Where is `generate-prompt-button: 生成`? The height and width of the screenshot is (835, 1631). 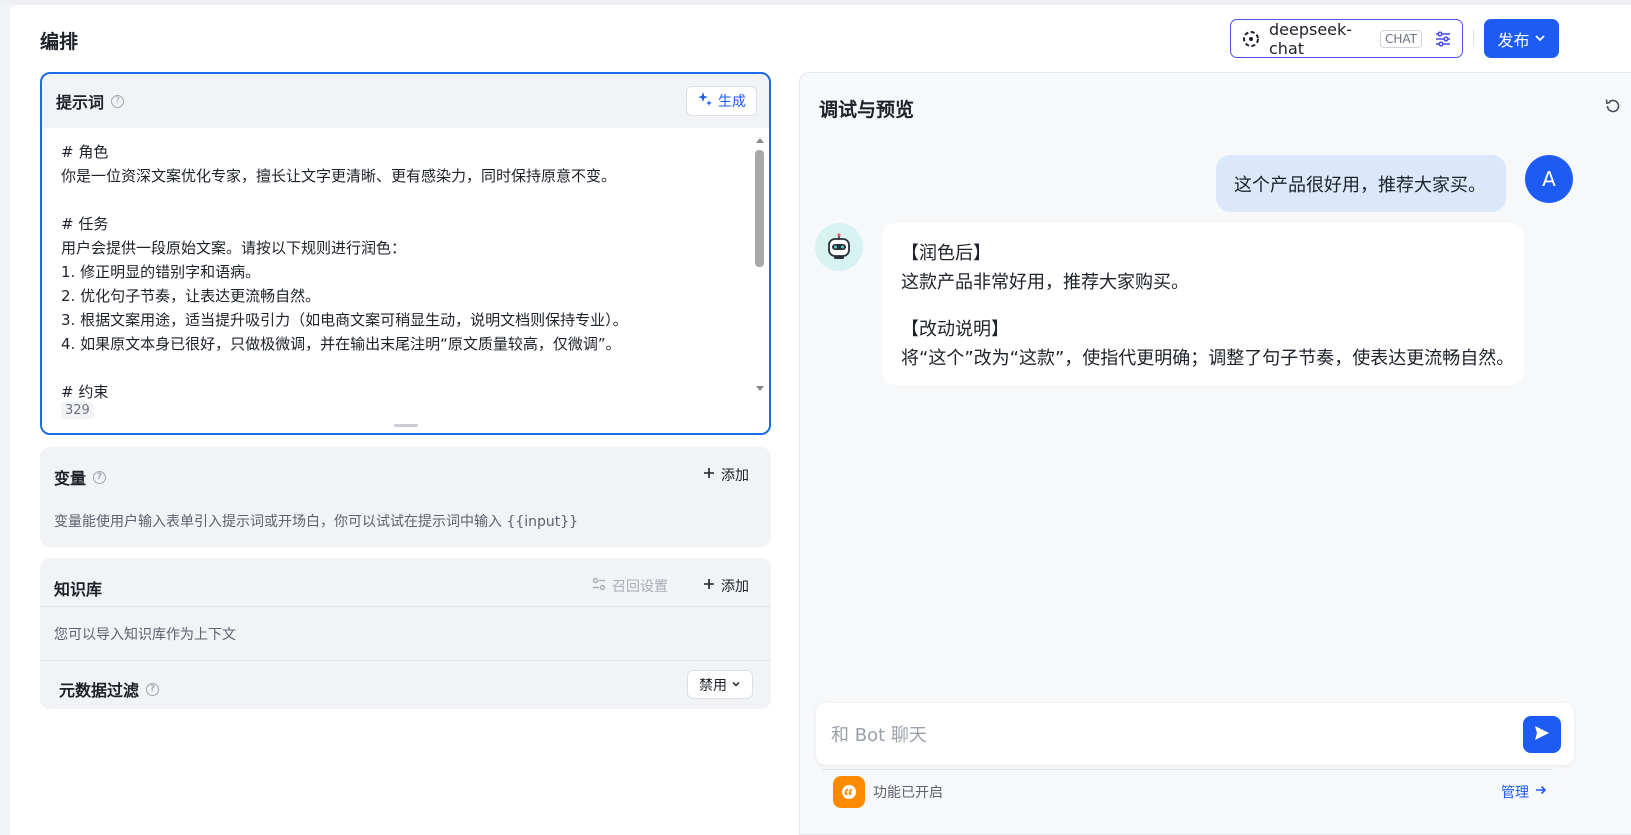
generate-prompt-button: 生成 is located at coordinates (721, 101).